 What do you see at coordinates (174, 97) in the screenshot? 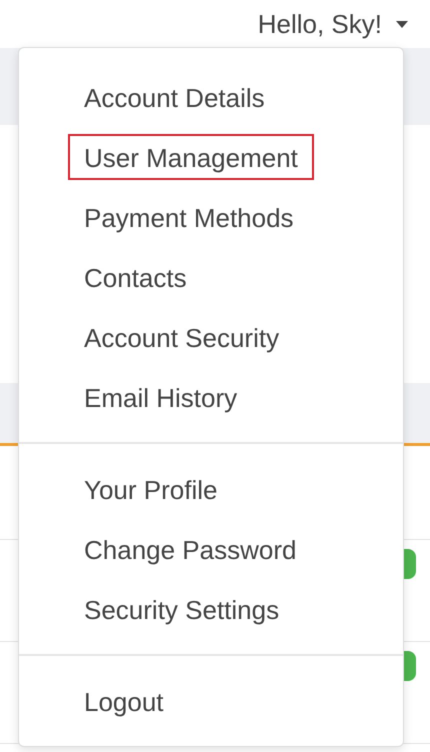
I see `menu-item: Account Details` at bounding box center [174, 97].